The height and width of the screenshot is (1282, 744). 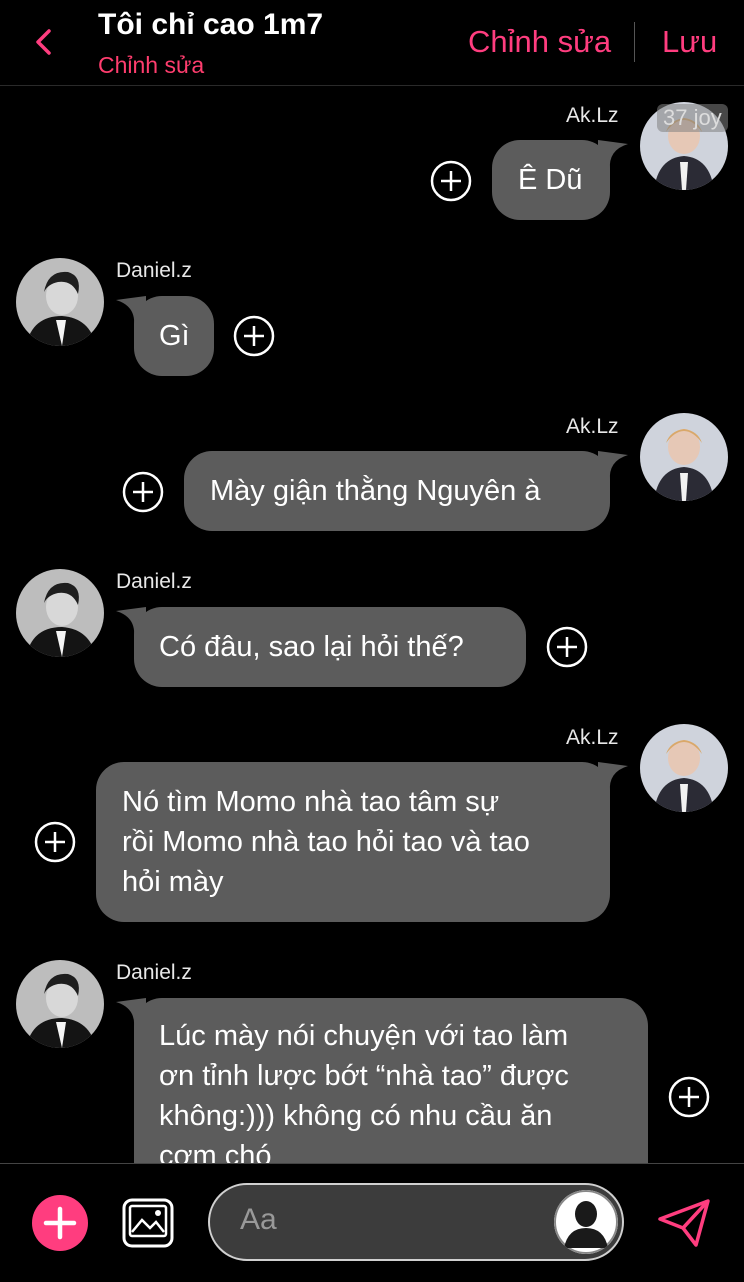 I want to click on page-title: Tôi chỉ cao 1m7, so click(x=211, y=24).